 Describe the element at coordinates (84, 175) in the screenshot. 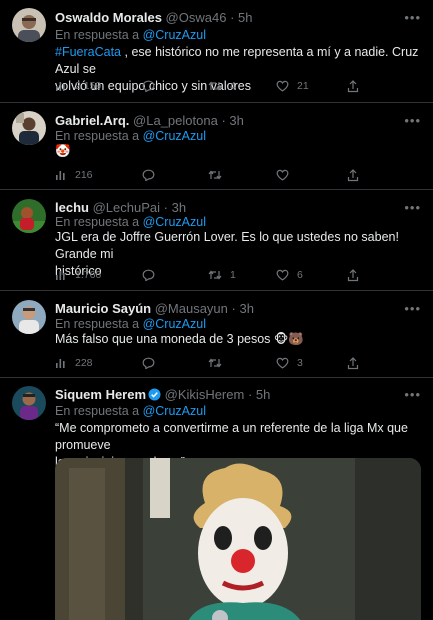

I see `views-count: 216` at that location.